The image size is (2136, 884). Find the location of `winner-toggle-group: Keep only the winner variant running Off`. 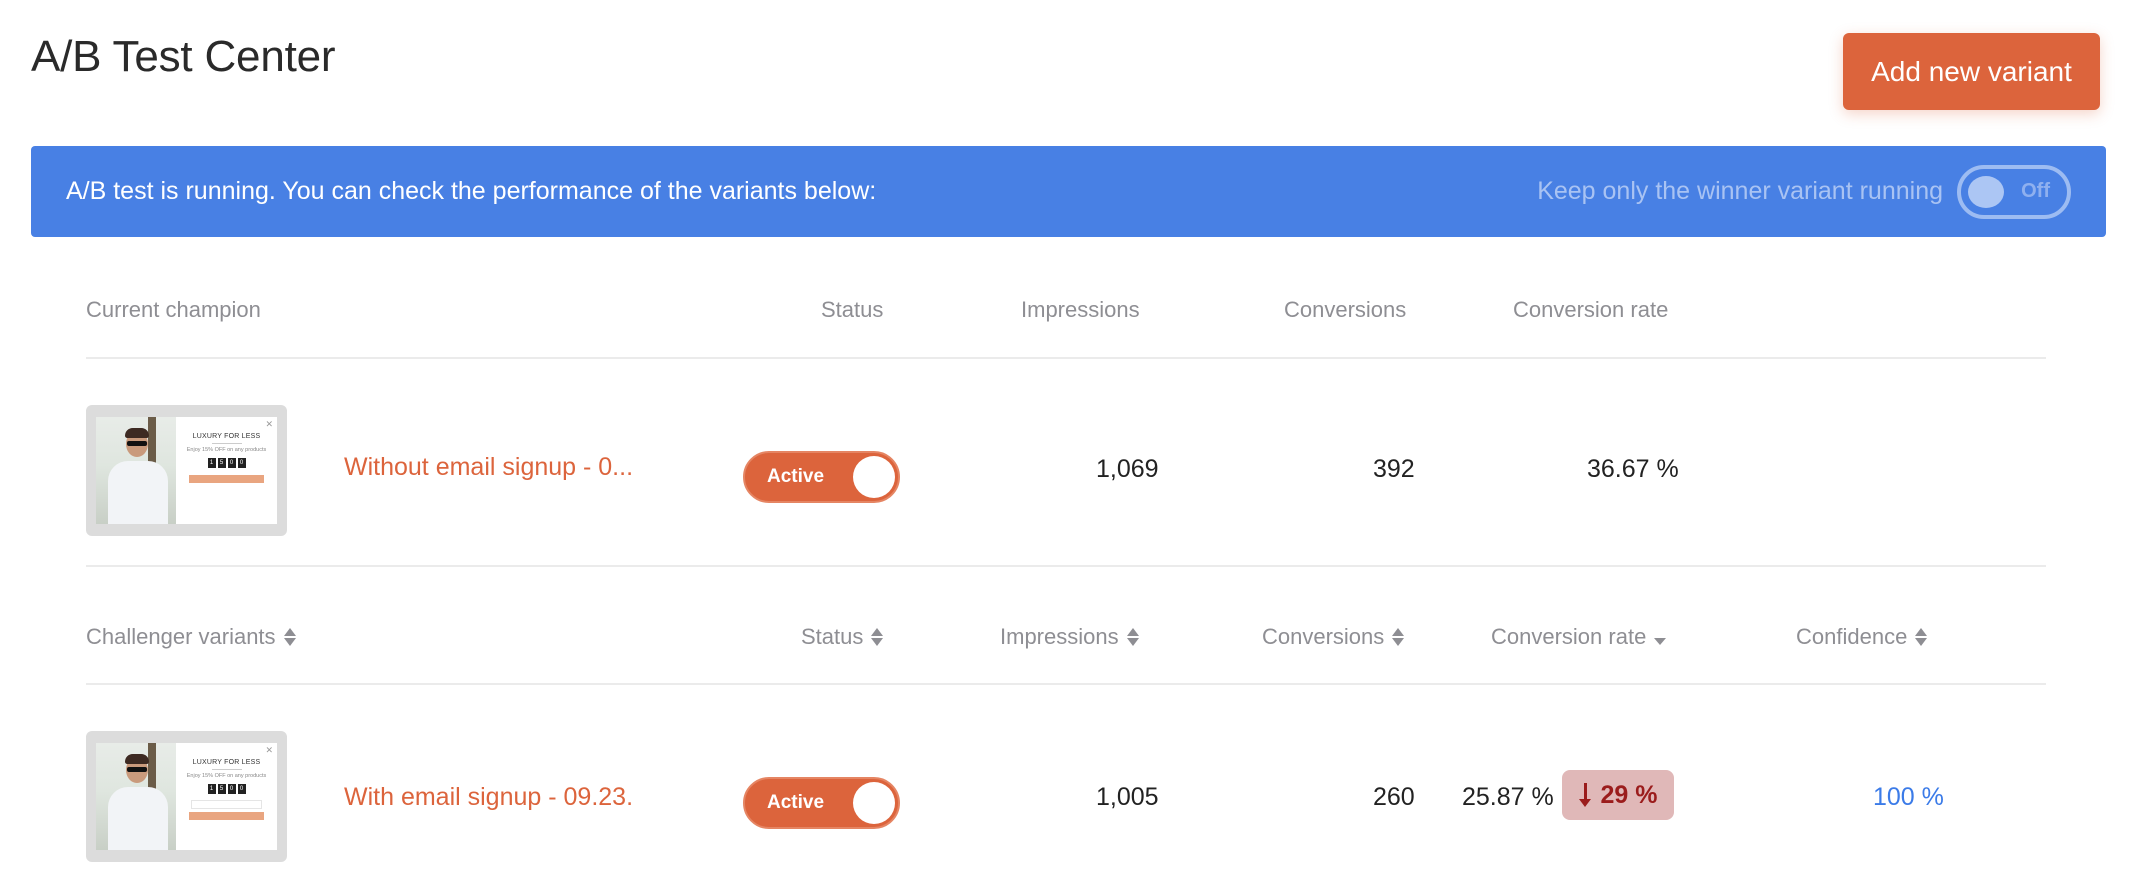

winner-toggle-group: Keep only the winner variant running Off is located at coordinates (1804, 191).